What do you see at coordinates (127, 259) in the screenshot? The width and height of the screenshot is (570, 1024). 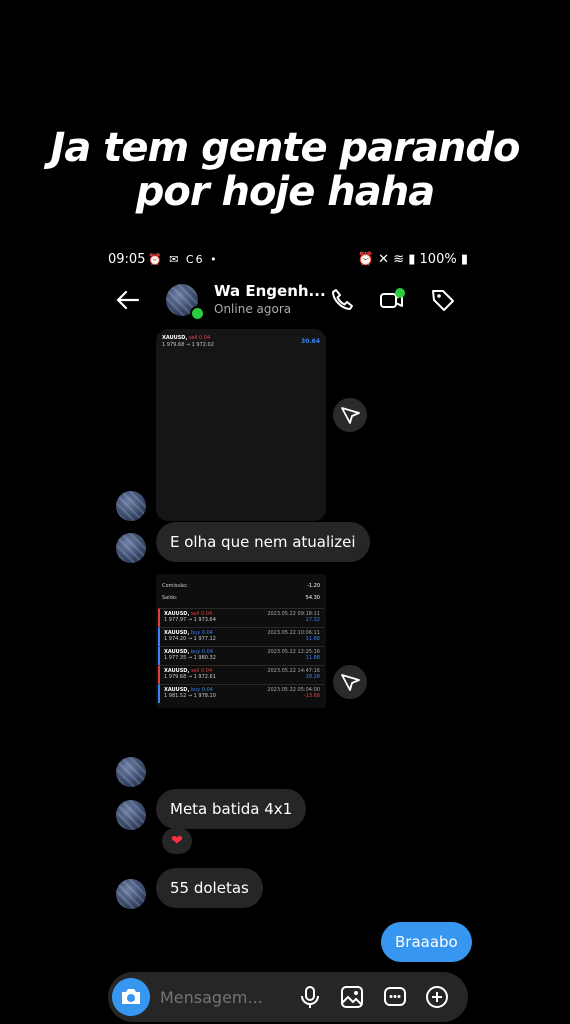 I see `status-time: 09:05` at bounding box center [127, 259].